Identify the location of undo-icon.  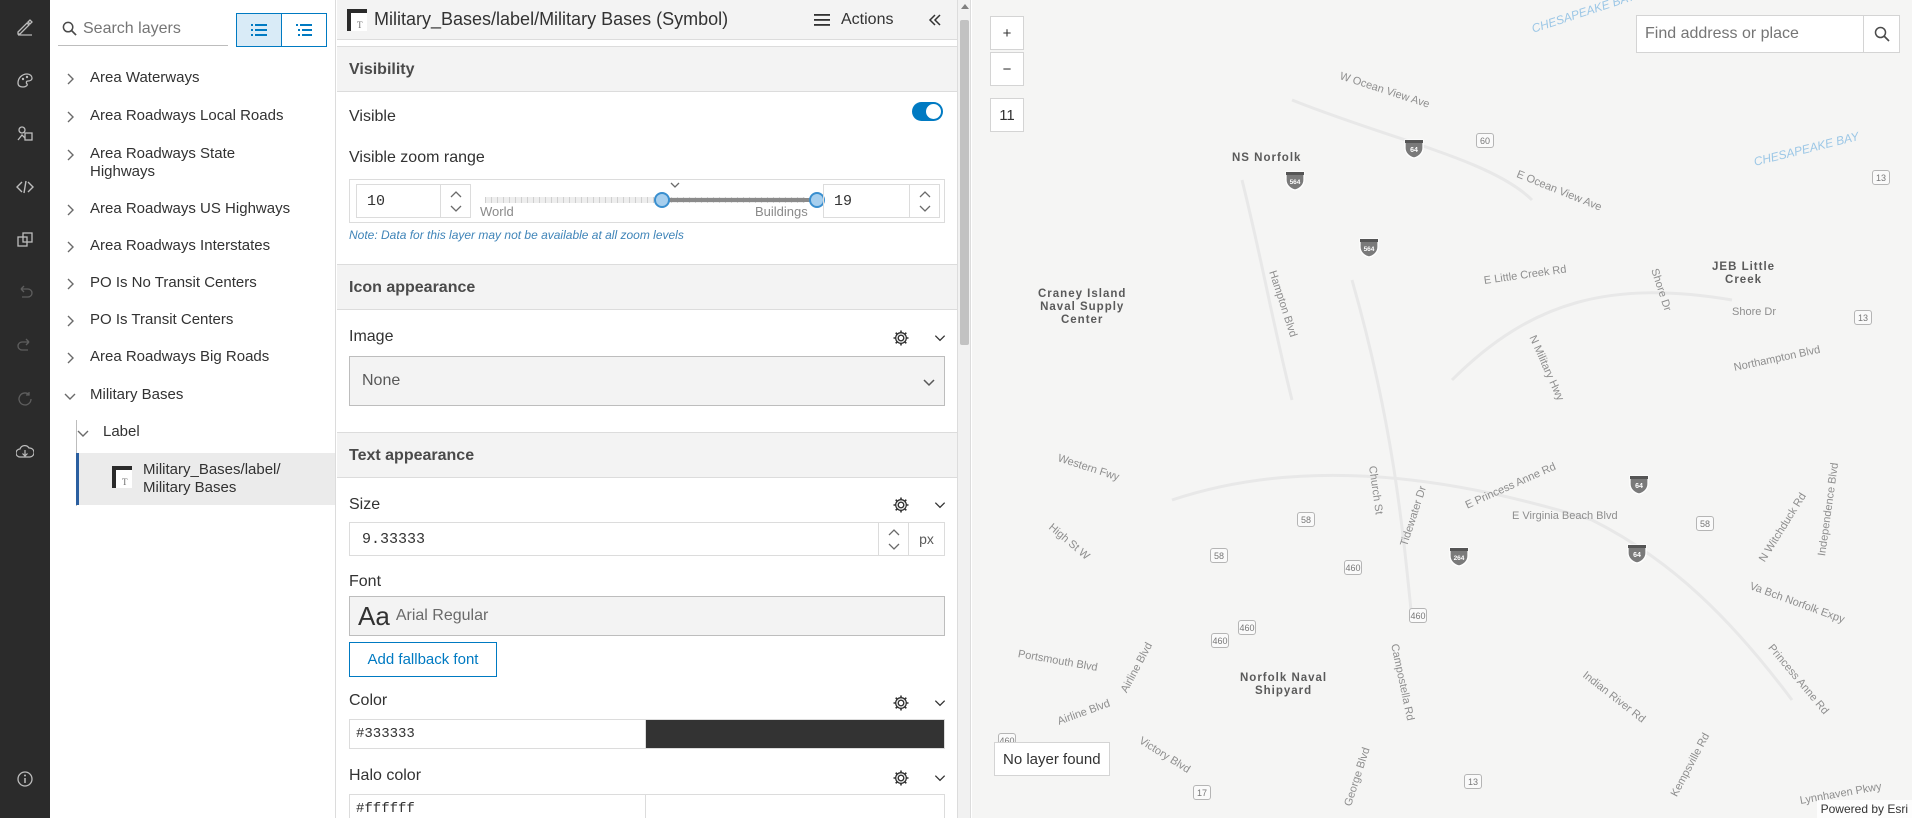
(25, 293).